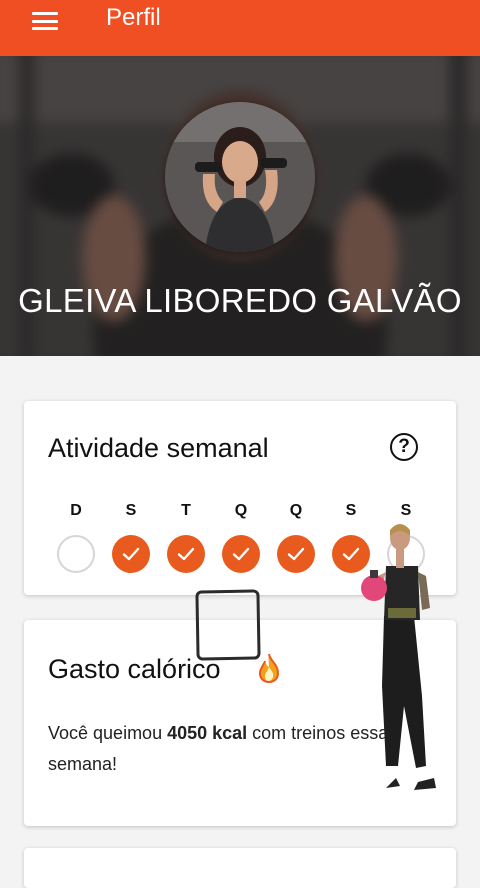 This screenshot has height=888, width=480. I want to click on day-label: S, so click(131, 510).